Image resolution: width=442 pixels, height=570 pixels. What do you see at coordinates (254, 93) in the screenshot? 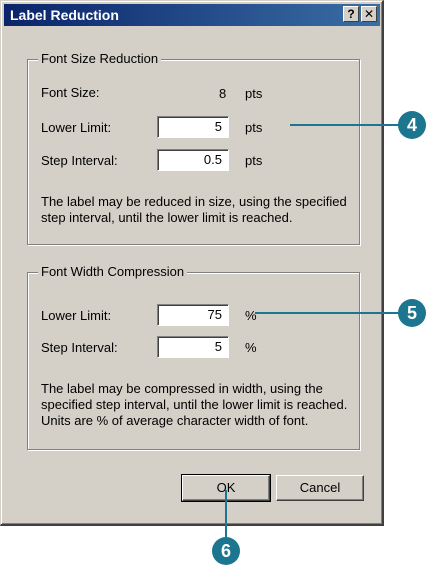
I see `font-size-unit: pts` at bounding box center [254, 93].